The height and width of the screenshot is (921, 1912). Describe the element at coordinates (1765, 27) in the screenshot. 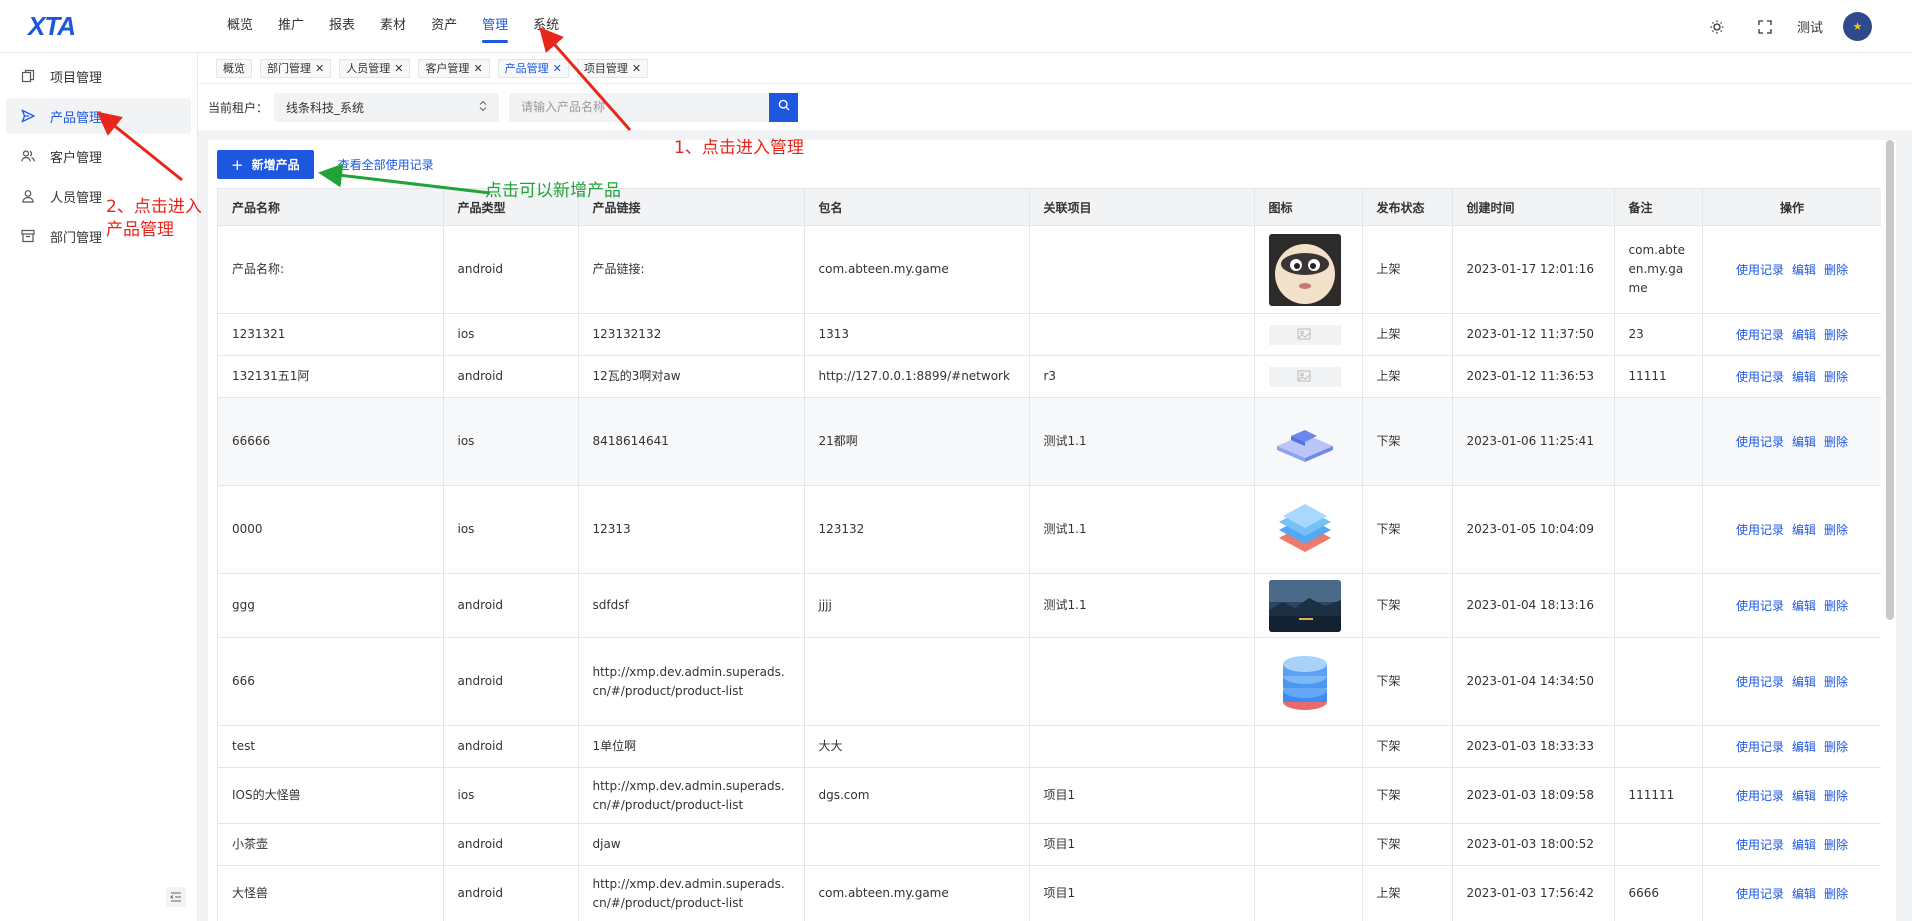

I see `fullscreen-icon` at that location.